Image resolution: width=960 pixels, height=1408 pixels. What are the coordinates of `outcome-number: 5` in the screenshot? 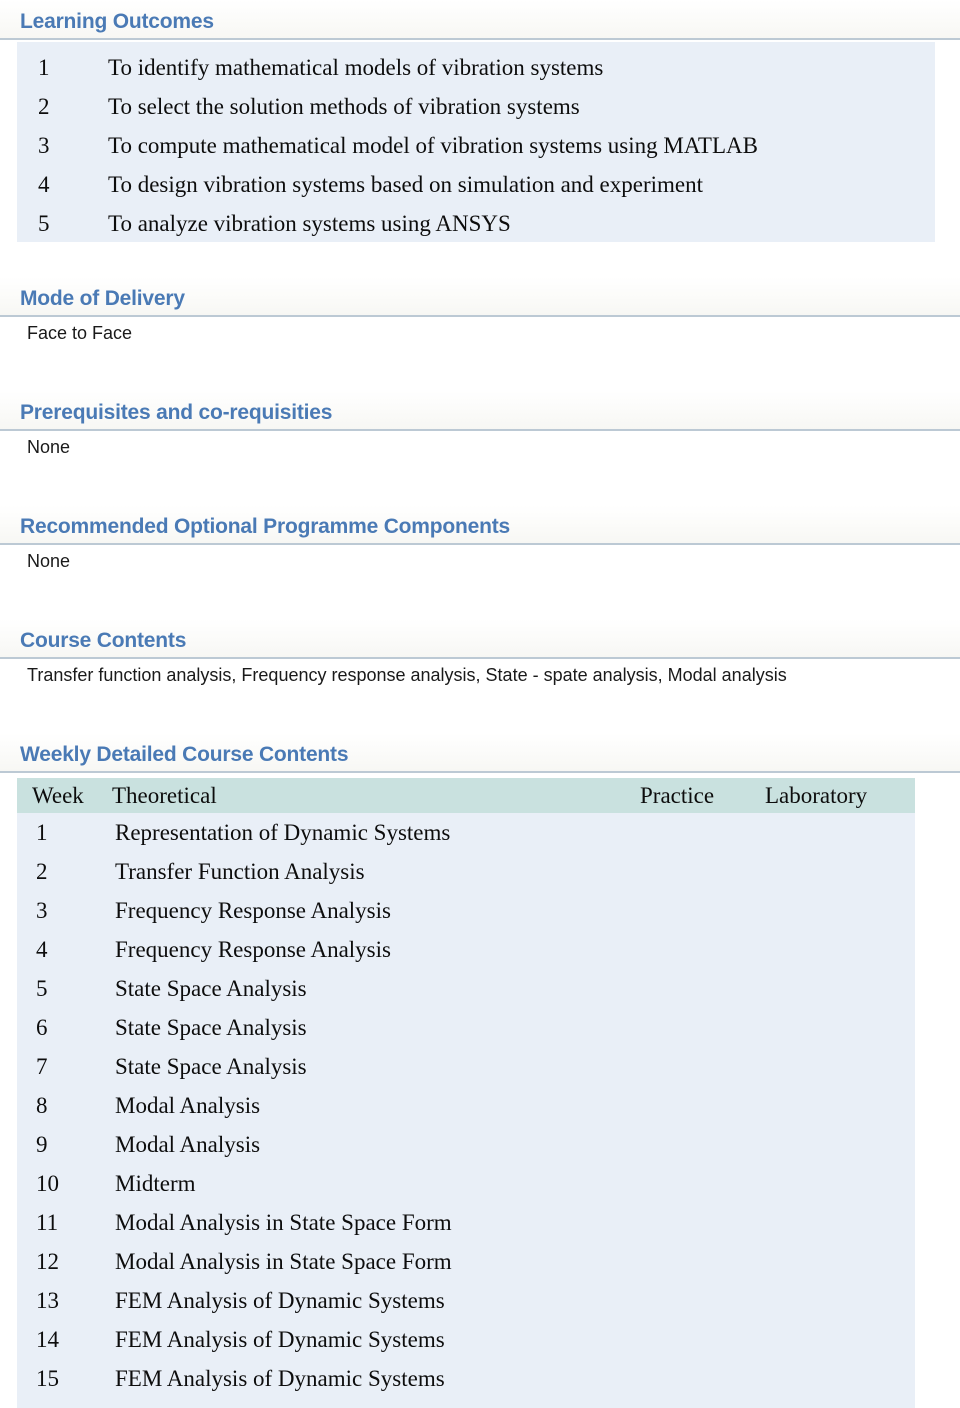 It's located at (44, 223).